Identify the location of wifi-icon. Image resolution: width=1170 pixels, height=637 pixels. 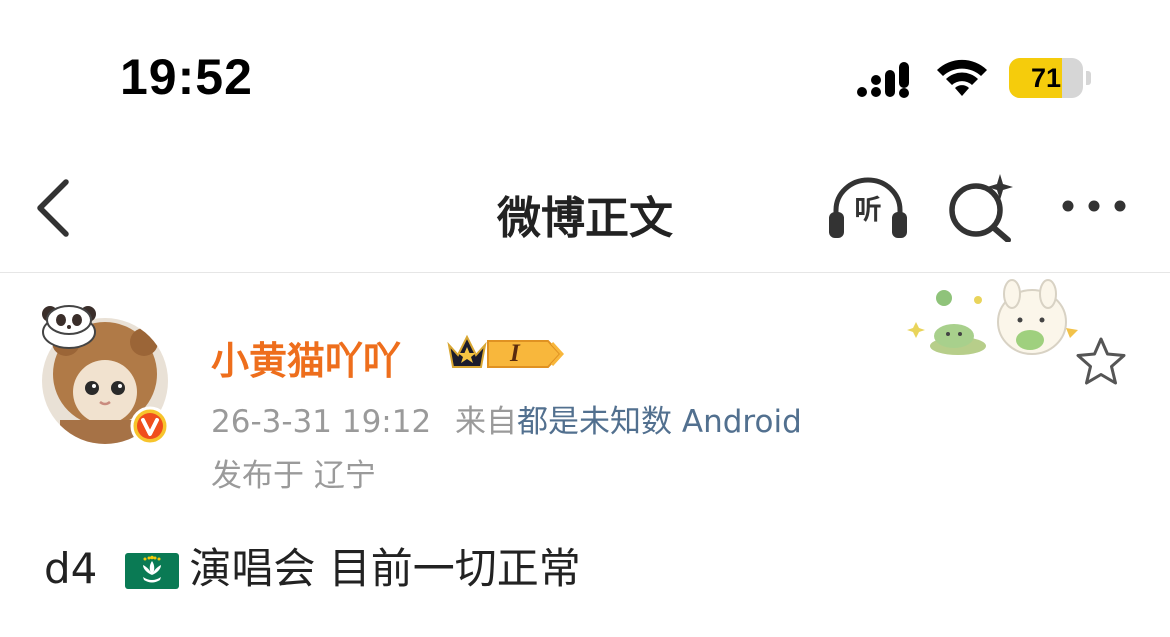
(962, 77).